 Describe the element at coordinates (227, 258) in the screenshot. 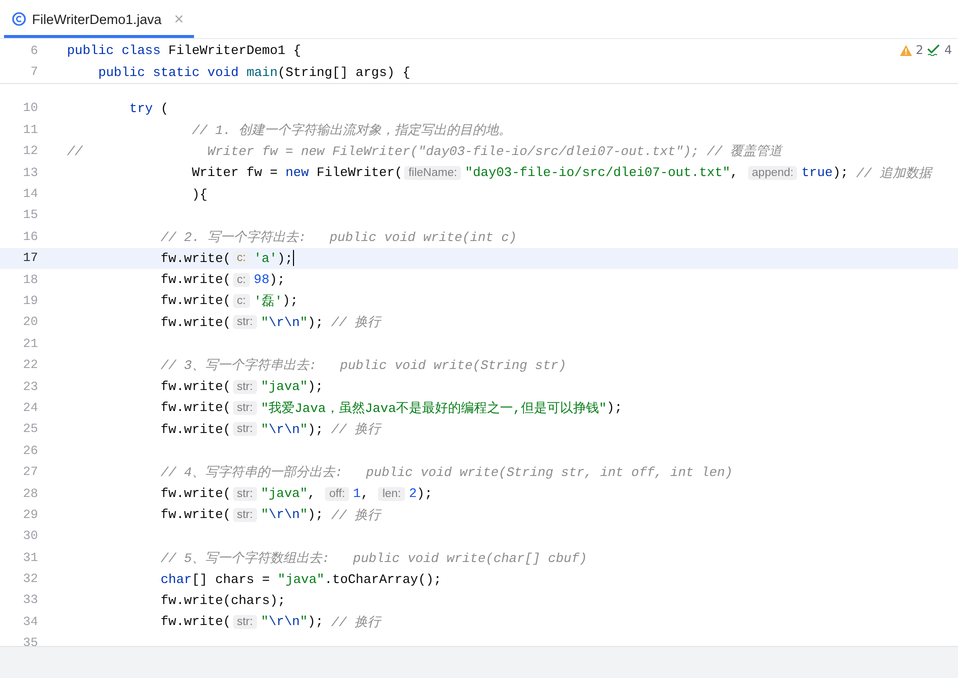

I see `code-line: fw.write( c: 'a');` at that location.